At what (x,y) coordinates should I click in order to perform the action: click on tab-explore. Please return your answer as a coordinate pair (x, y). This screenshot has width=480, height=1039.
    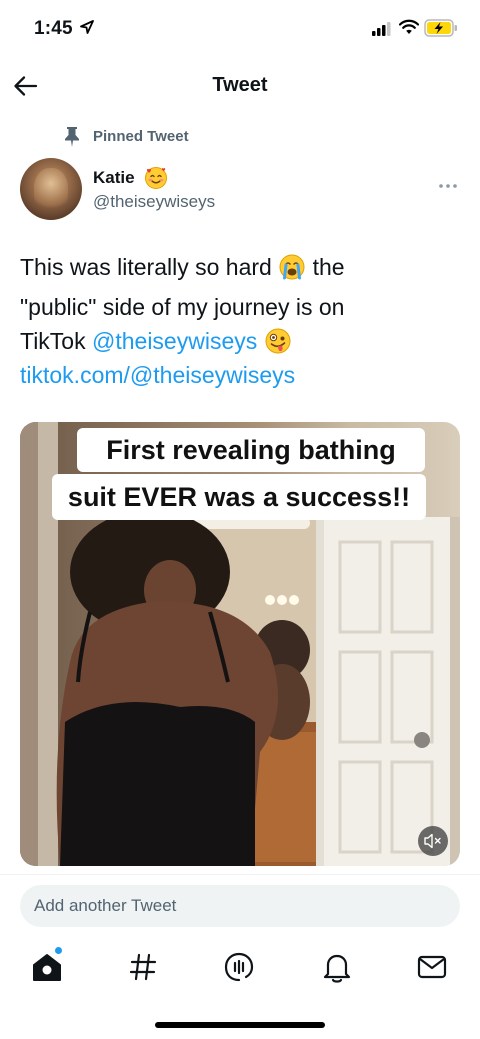
    Looking at the image, I should click on (143, 967).